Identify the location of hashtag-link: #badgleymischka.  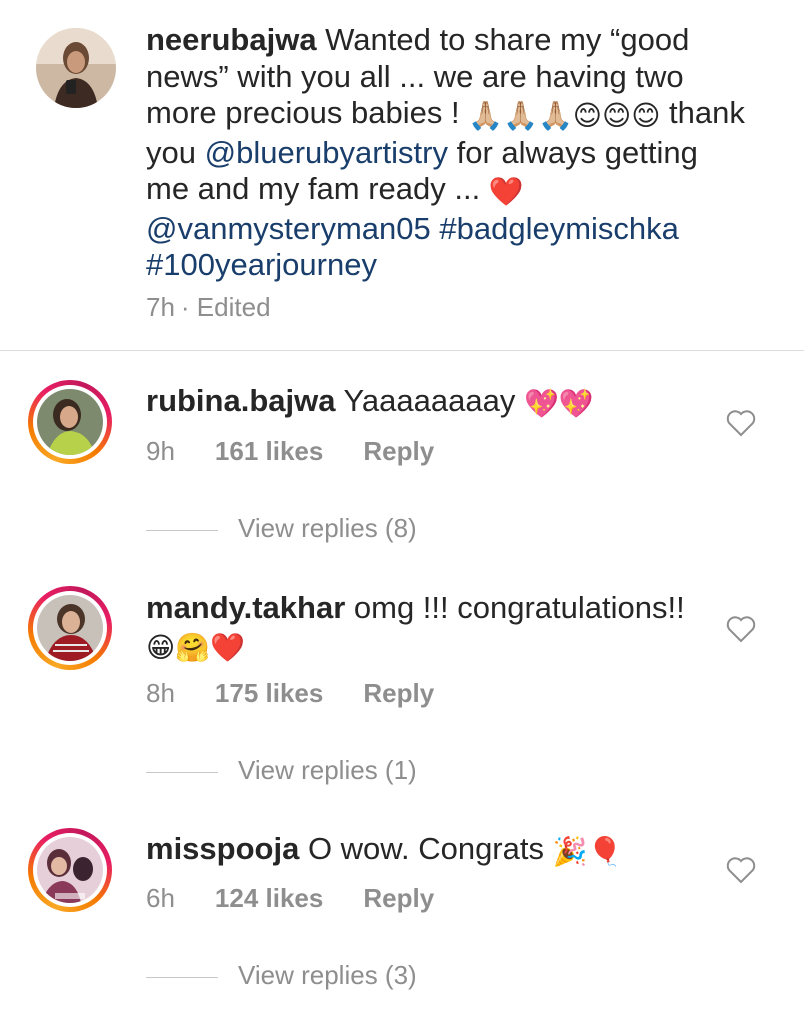
(559, 228).